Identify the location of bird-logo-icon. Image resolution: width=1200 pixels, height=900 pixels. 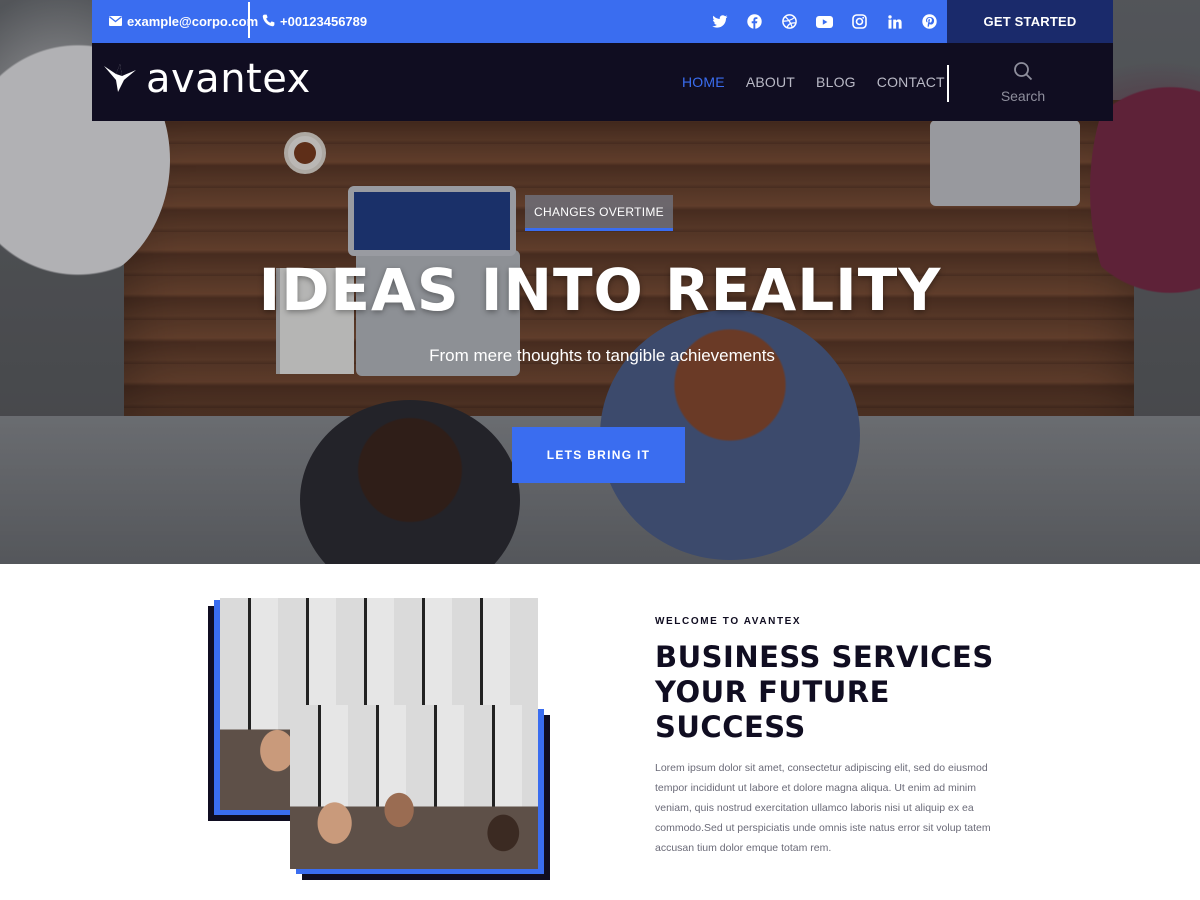
(120, 79).